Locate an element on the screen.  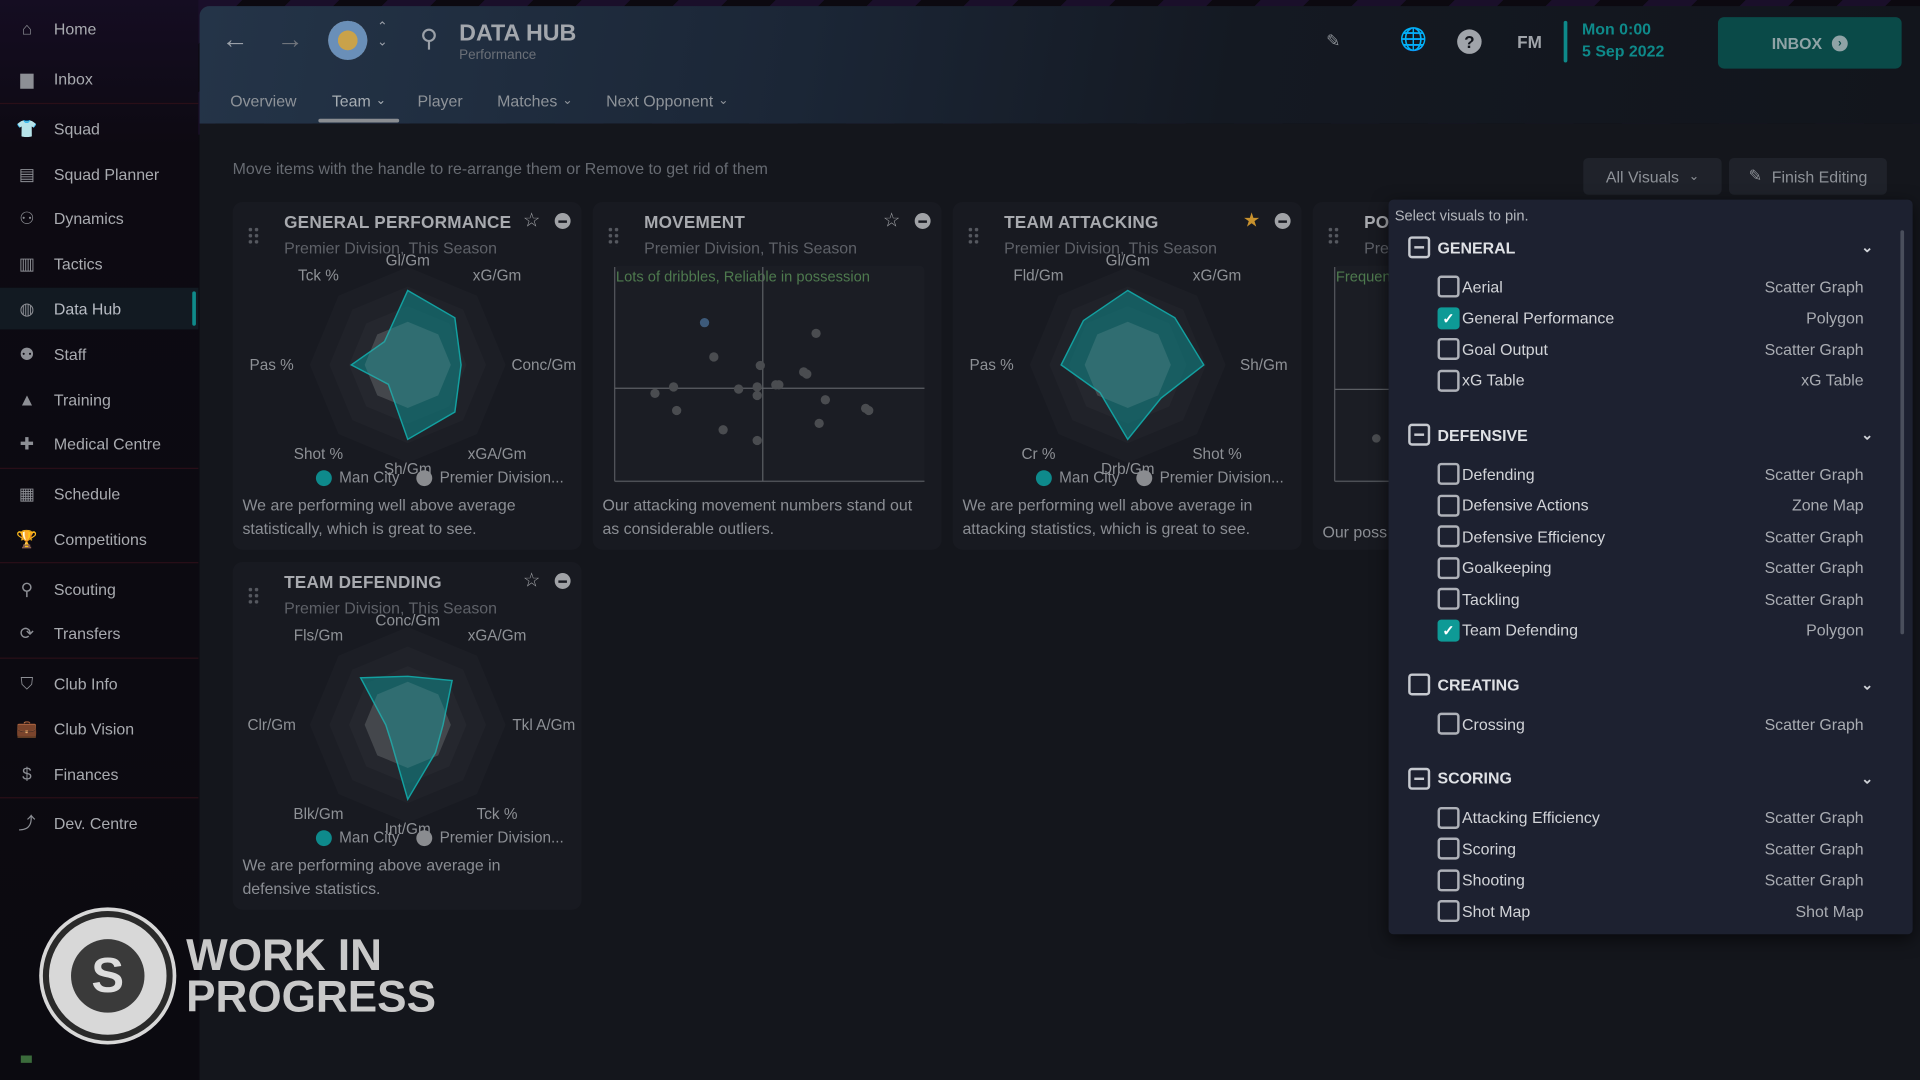
option-visual-type: Shot Map is located at coordinates (1829, 911).